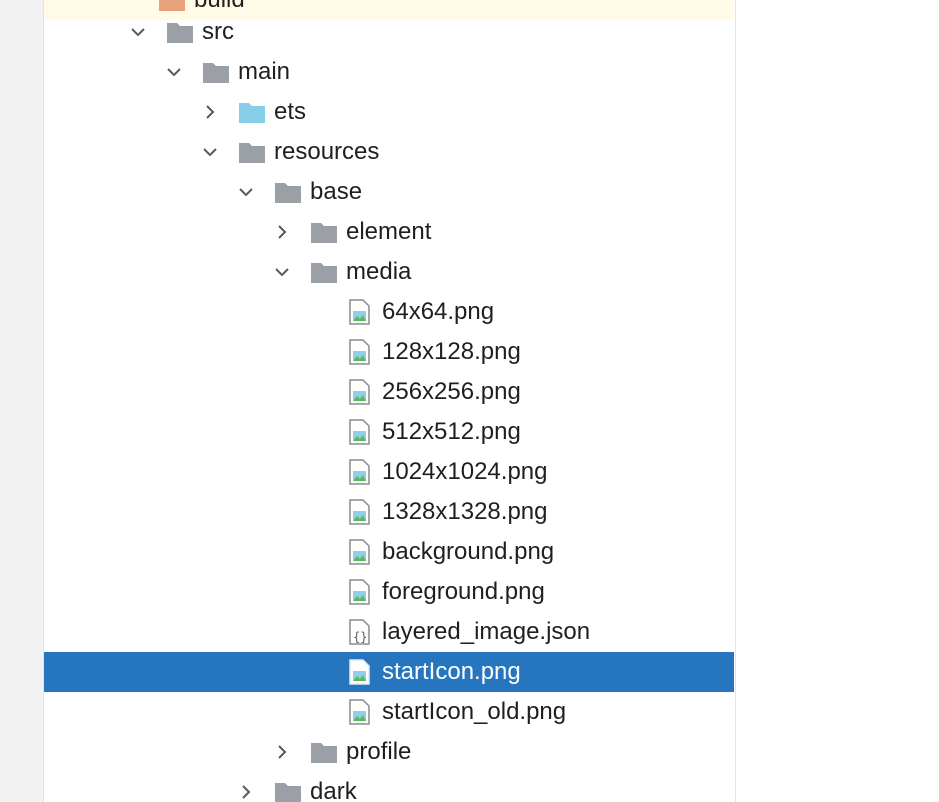  I want to click on tree-item-resources: resources, so click(389, 152).